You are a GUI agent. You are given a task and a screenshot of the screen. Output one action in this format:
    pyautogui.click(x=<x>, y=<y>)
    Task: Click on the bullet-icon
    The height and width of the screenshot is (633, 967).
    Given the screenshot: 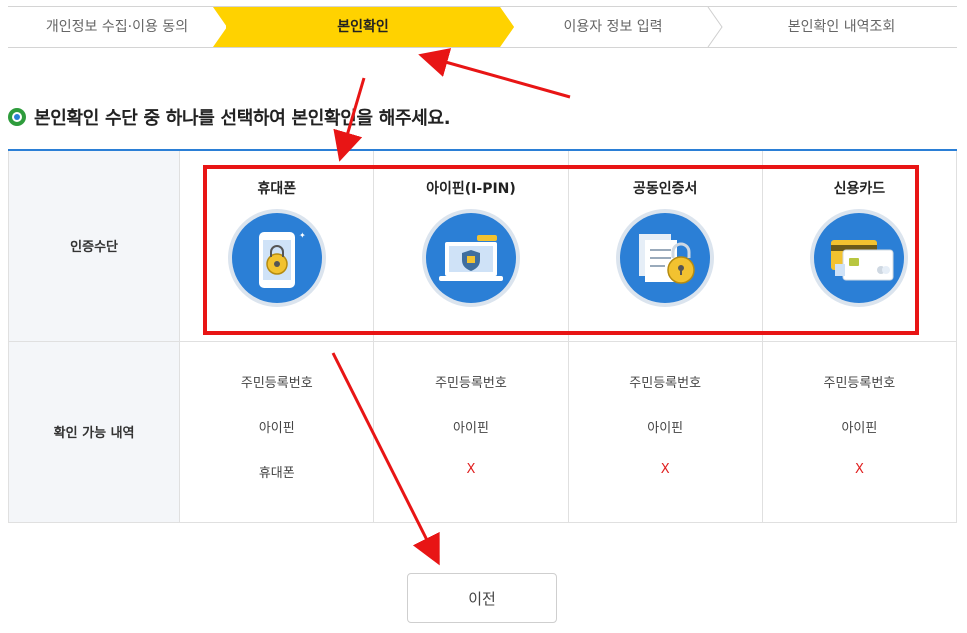 What is the action you would take?
    pyautogui.click(x=17, y=117)
    